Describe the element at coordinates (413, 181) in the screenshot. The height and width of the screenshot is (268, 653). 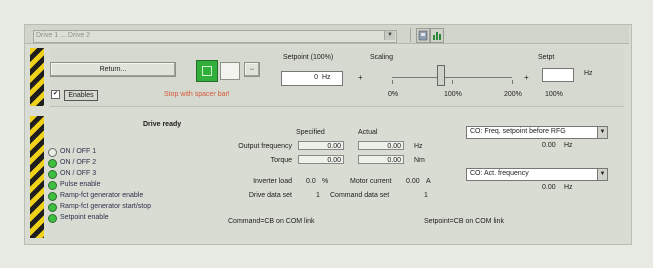
I see `motor-current-value: 0.00` at that location.